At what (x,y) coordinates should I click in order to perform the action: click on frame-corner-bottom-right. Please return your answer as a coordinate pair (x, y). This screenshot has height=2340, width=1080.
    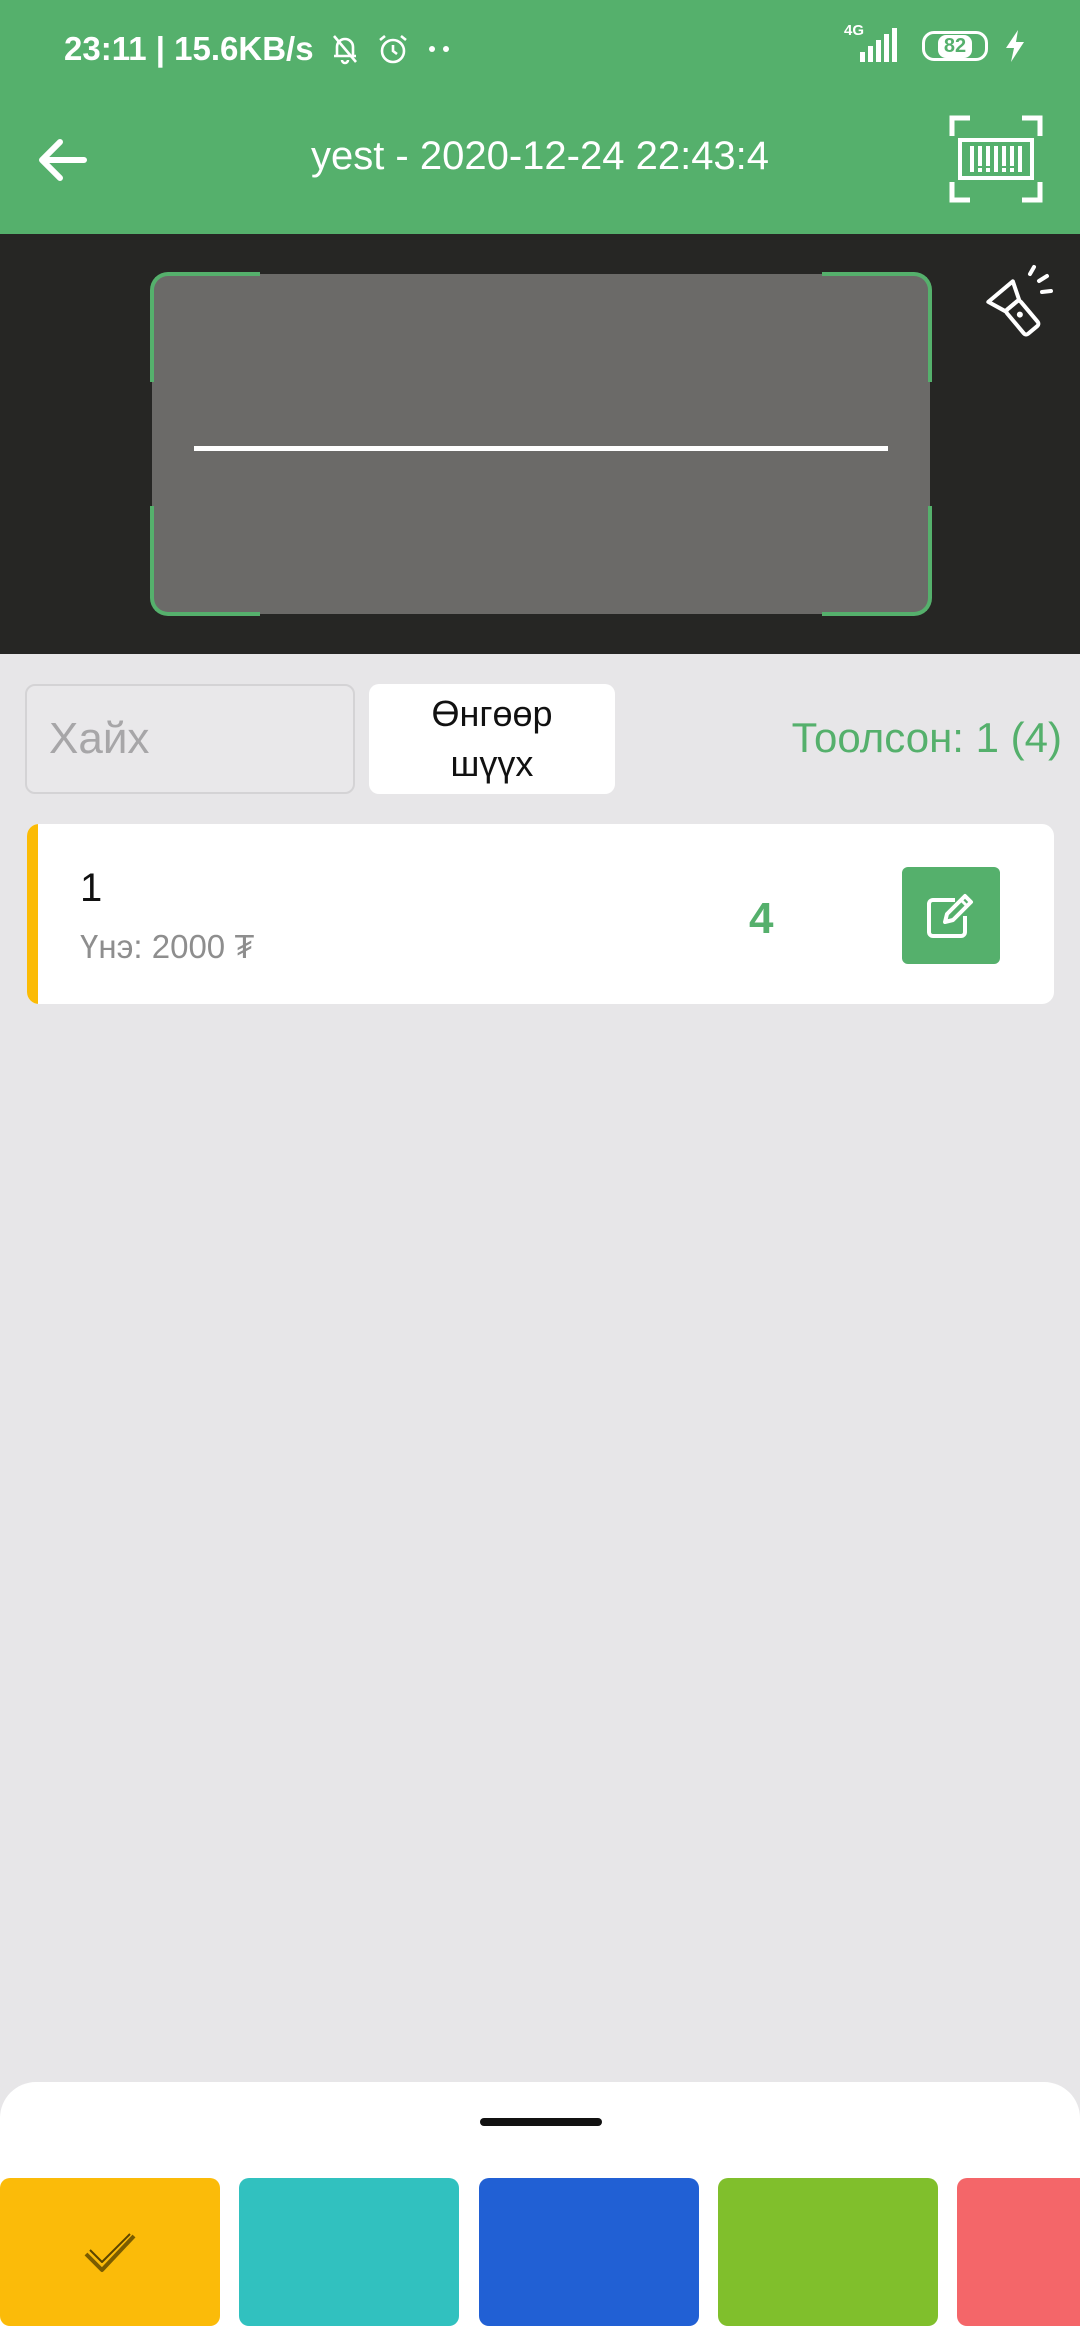
    Looking at the image, I should click on (877, 561).